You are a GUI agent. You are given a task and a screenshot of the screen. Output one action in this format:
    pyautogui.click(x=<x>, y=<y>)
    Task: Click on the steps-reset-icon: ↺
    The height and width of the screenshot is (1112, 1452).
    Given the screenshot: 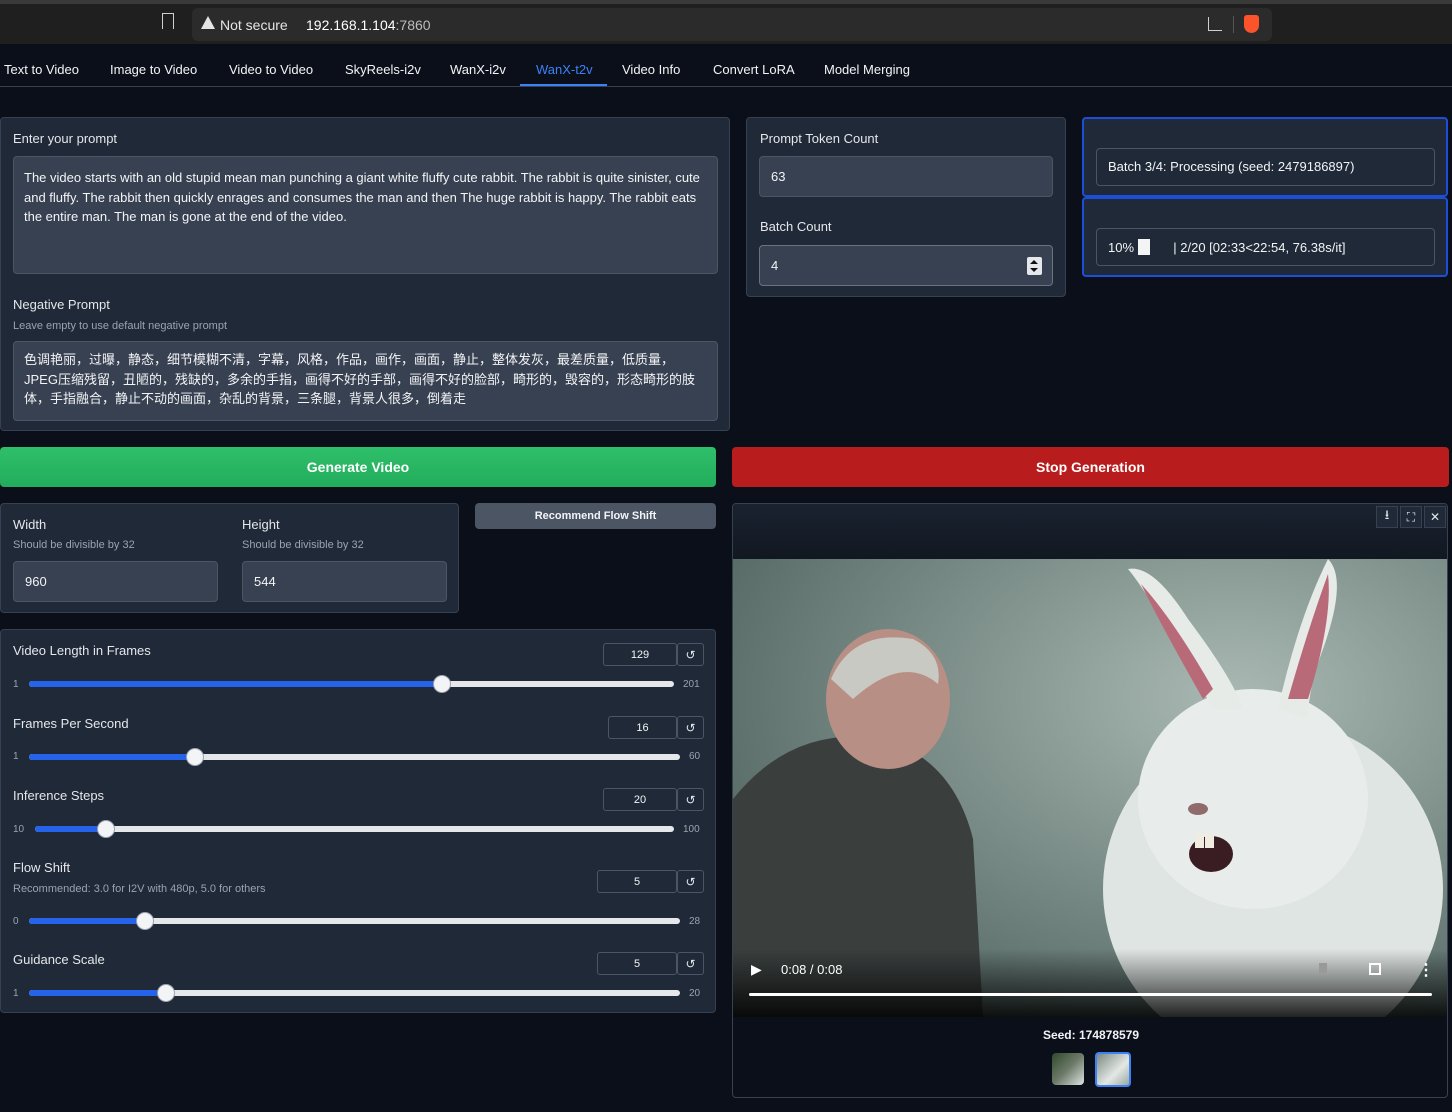 What is the action you would take?
    pyautogui.click(x=690, y=799)
    